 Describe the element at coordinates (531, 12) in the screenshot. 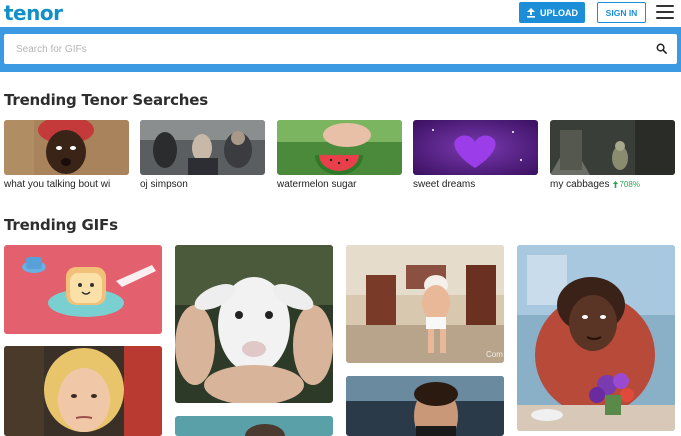

I see `upload-icon` at that location.